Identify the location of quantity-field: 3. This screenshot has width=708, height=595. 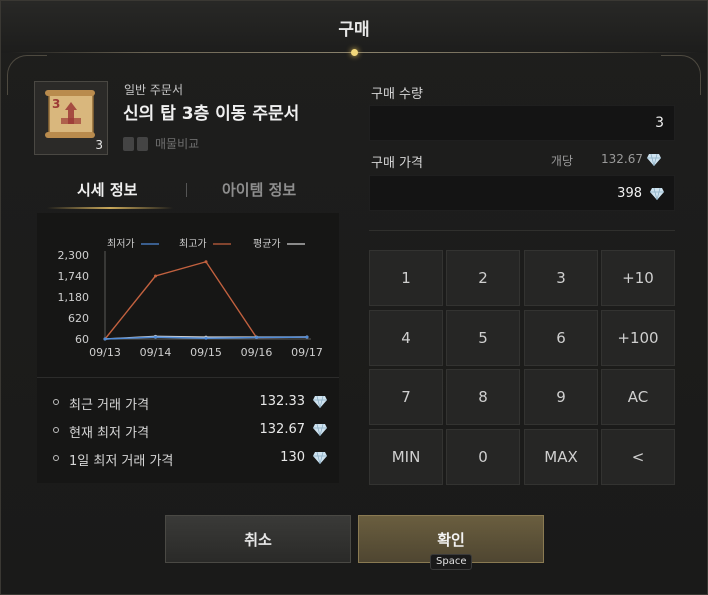
(522, 123).